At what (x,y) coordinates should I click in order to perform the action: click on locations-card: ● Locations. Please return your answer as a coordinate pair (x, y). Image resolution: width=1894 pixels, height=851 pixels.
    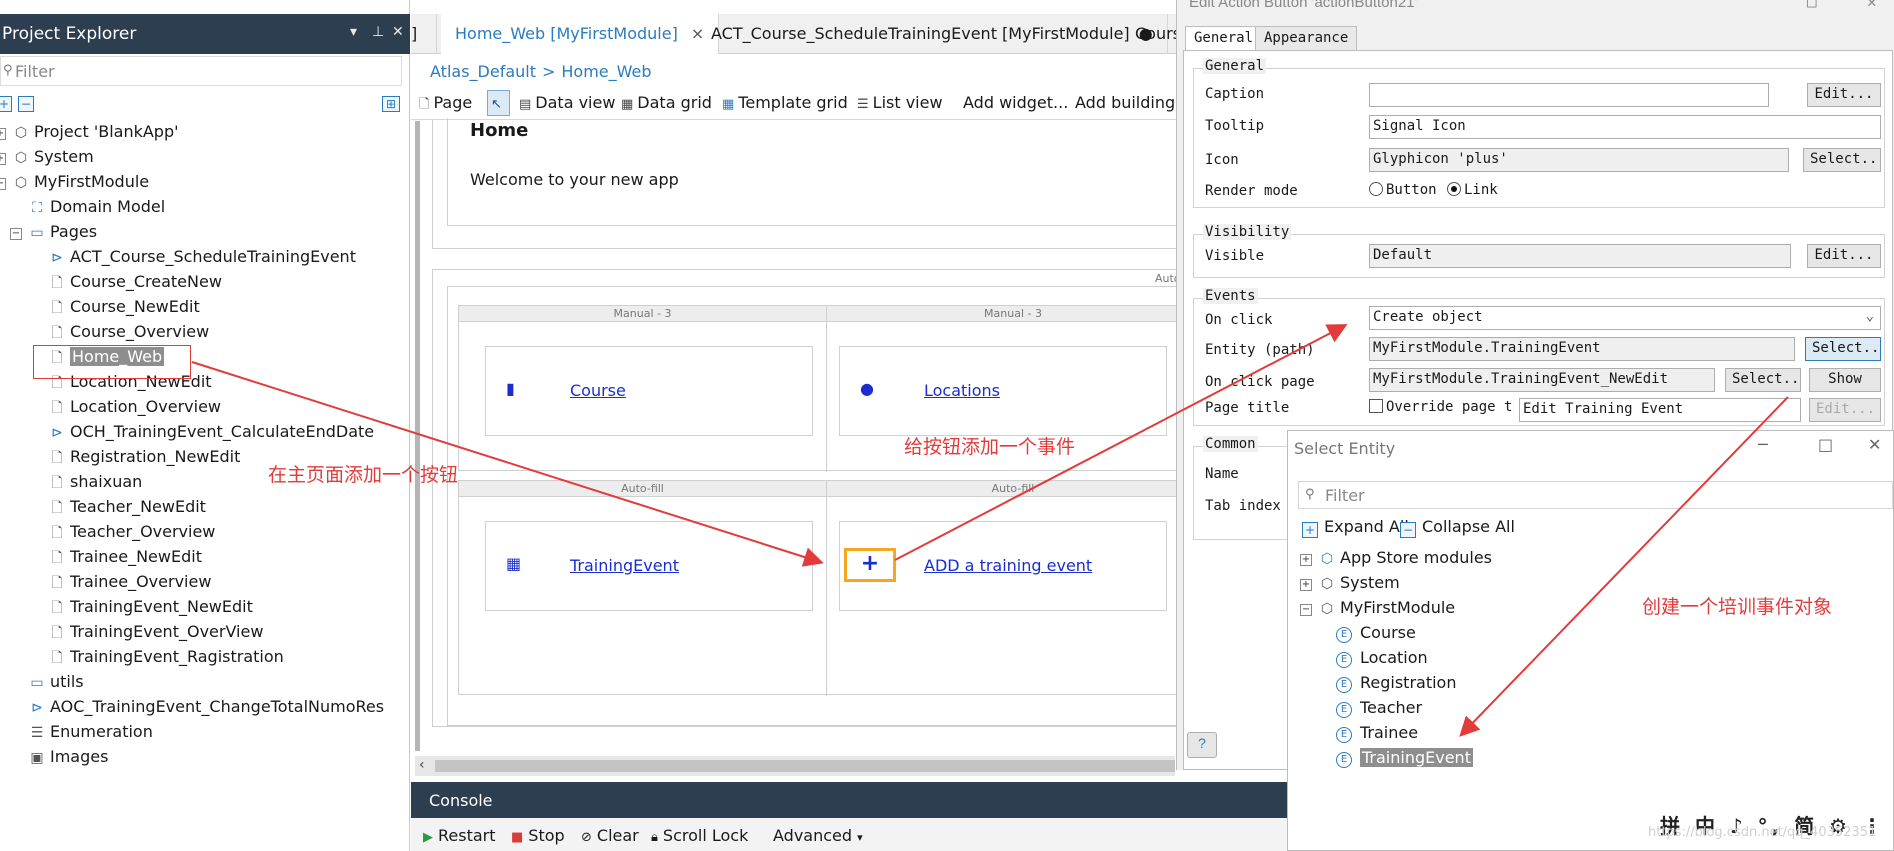
    Looking at the image, I should click on (1003, 391).